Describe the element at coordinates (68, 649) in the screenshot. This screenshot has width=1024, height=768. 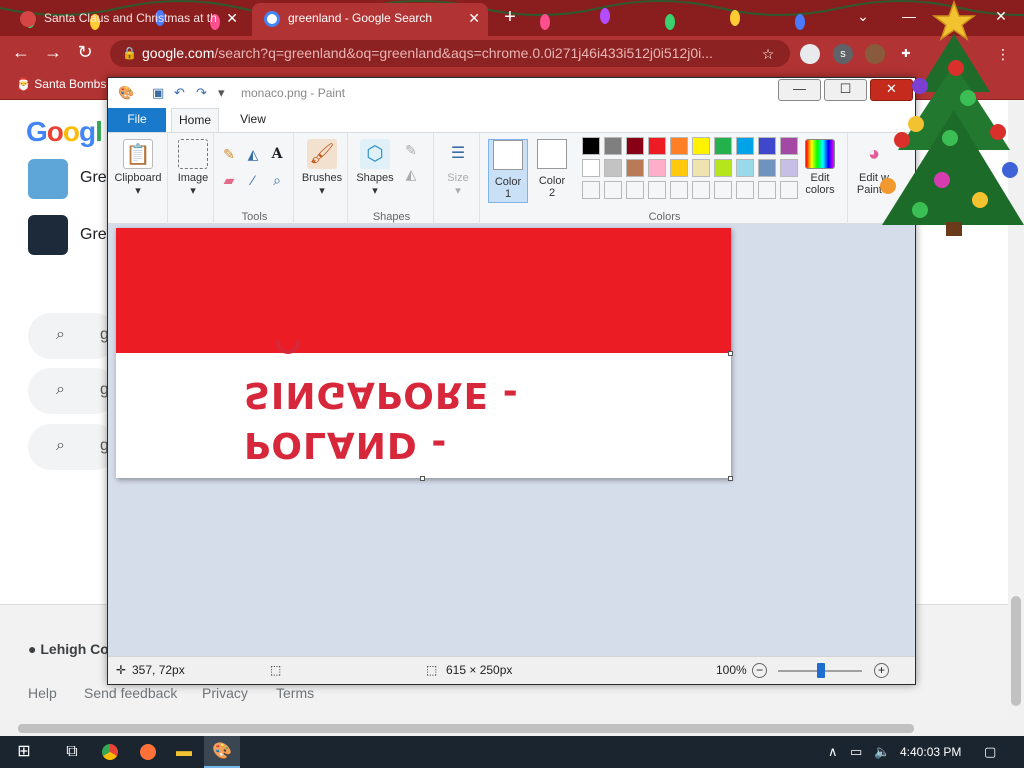
I see `footer-location: ● Lehigh Co` at that location.